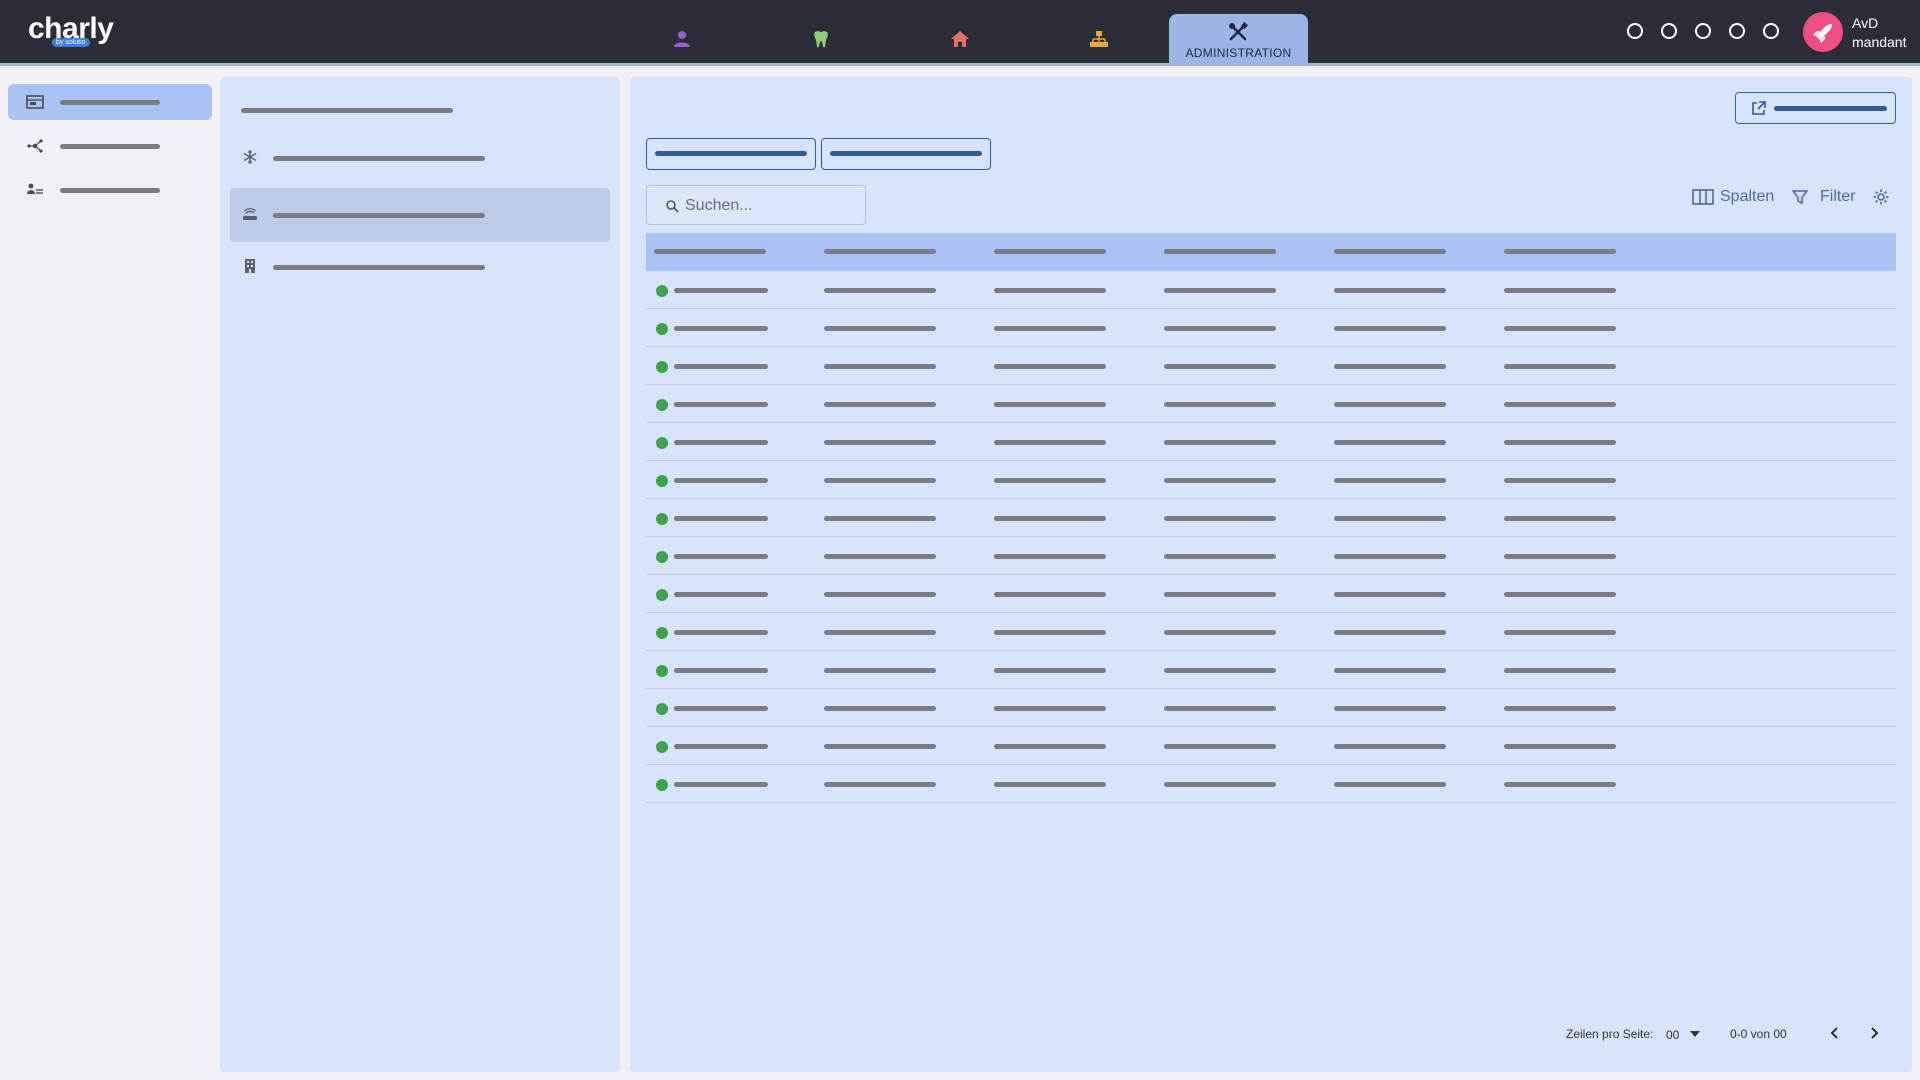 The height and width of the screenshot is (1080, 1920). What do you see at coordinates (1835, 1033) in the screenshot?
I see `previous-page-button` at bounding box center [1835, 1033].